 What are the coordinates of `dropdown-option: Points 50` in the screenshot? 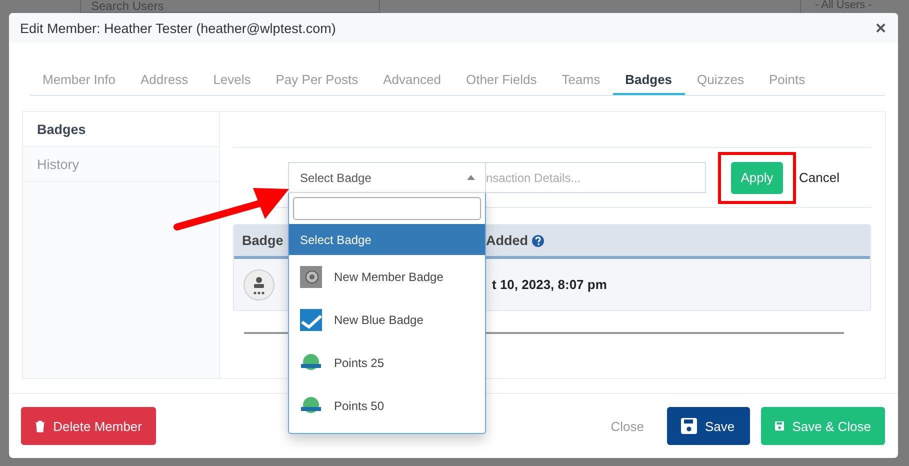 It's located at (387, 405).